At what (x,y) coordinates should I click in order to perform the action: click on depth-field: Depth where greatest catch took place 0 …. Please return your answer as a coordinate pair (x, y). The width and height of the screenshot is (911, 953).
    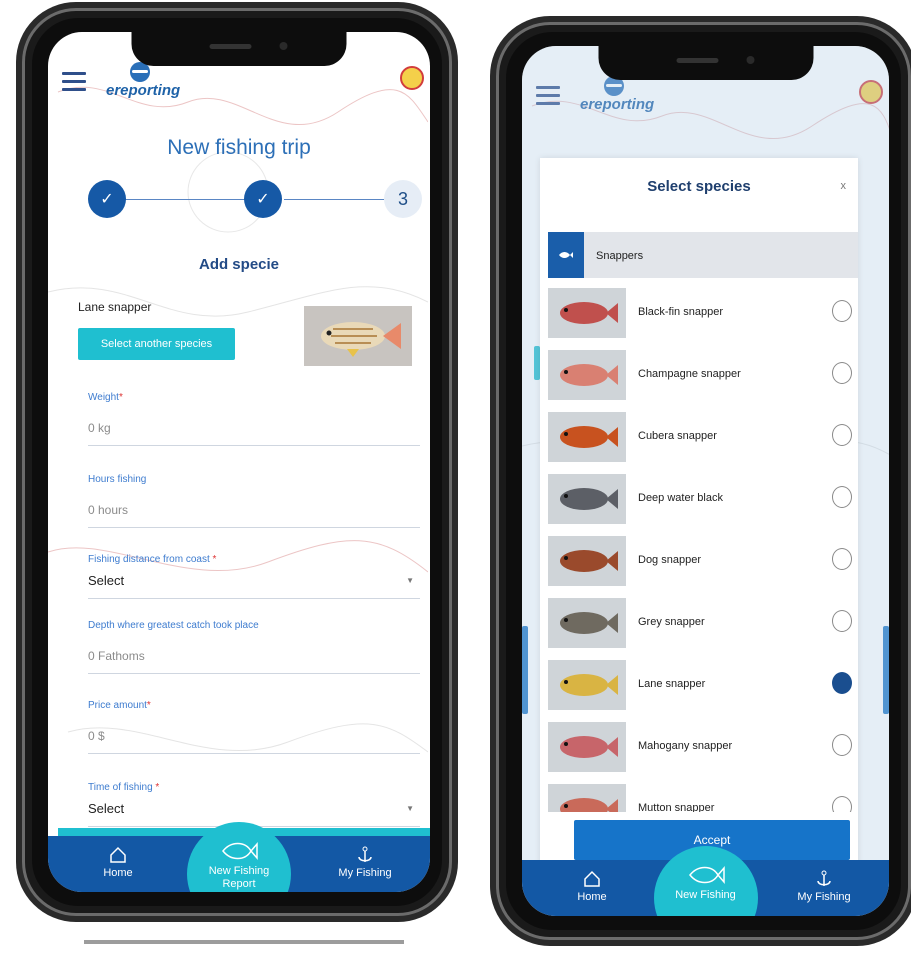
    Looking at the image, I should click on (254, 647).